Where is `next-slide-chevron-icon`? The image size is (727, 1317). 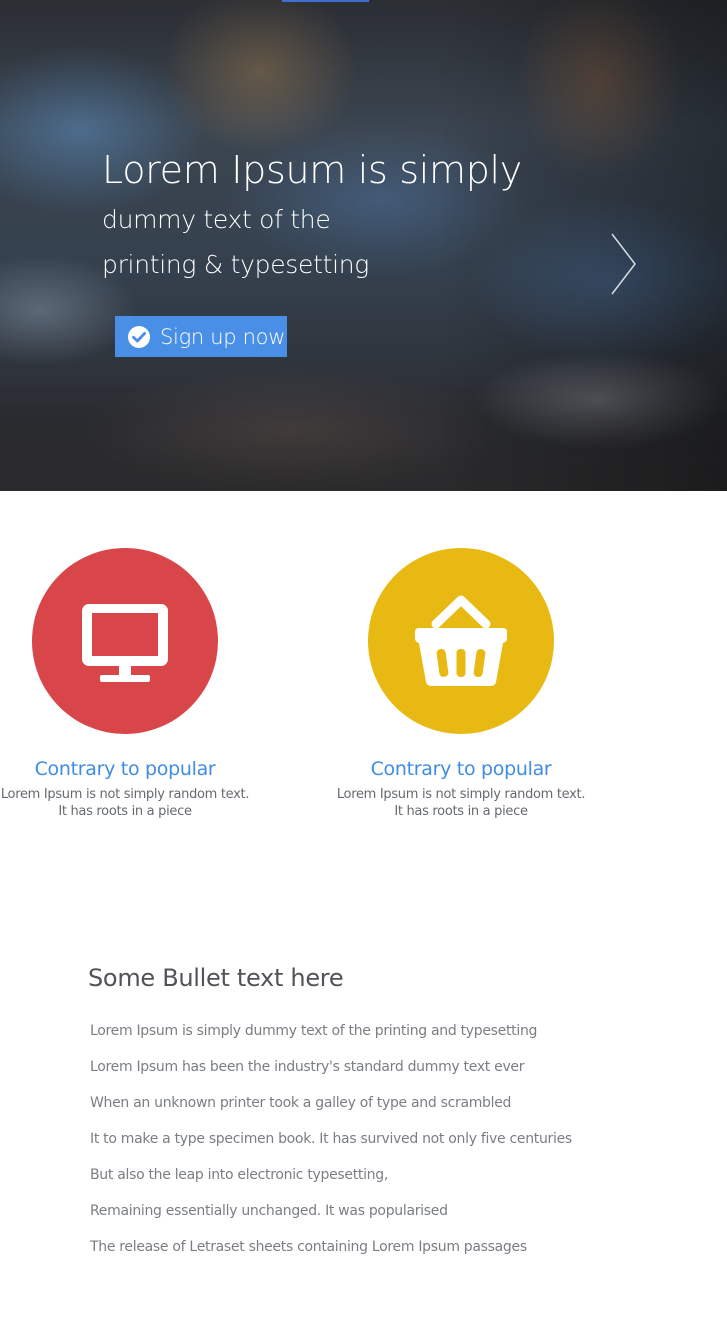 next-slide-chevron-icon is located at coordinates (623, 264).